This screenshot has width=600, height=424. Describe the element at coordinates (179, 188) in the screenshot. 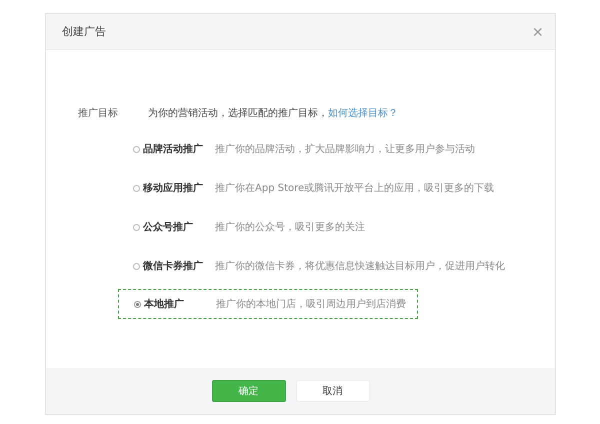

I see `option-name: 移动应用推广` at that location.